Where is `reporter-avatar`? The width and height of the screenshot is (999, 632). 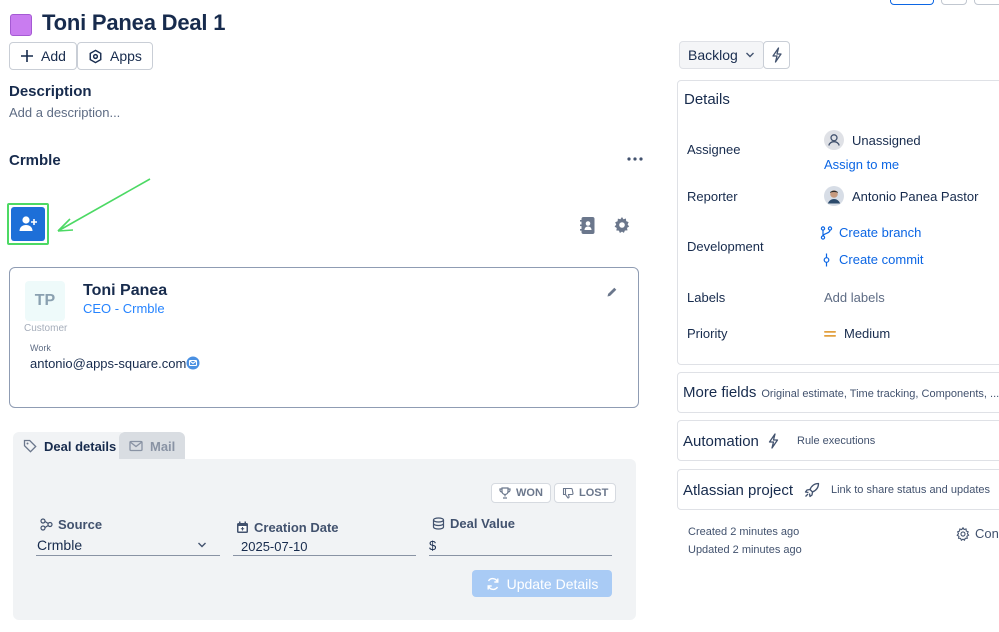 reporter-avatar is located at coordinates (834, 196).